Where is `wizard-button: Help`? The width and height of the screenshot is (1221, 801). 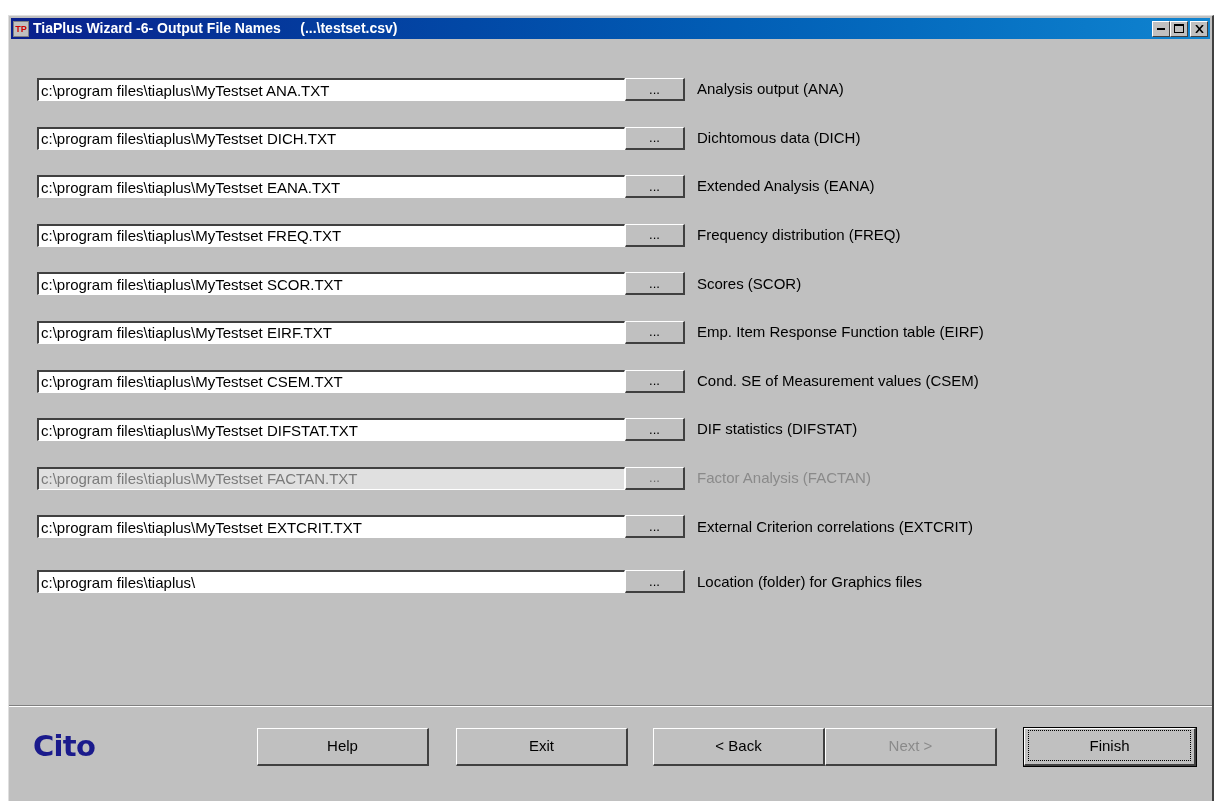 wizard-button: Help is located at coordinates (343, 747).